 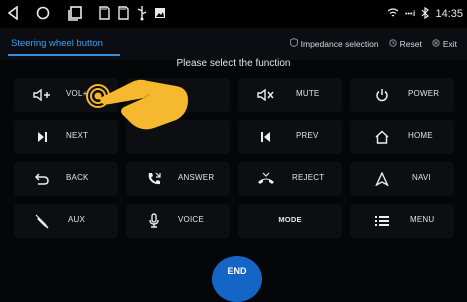 I want to click on back-triangle-icon, so click(x=13, y=13).